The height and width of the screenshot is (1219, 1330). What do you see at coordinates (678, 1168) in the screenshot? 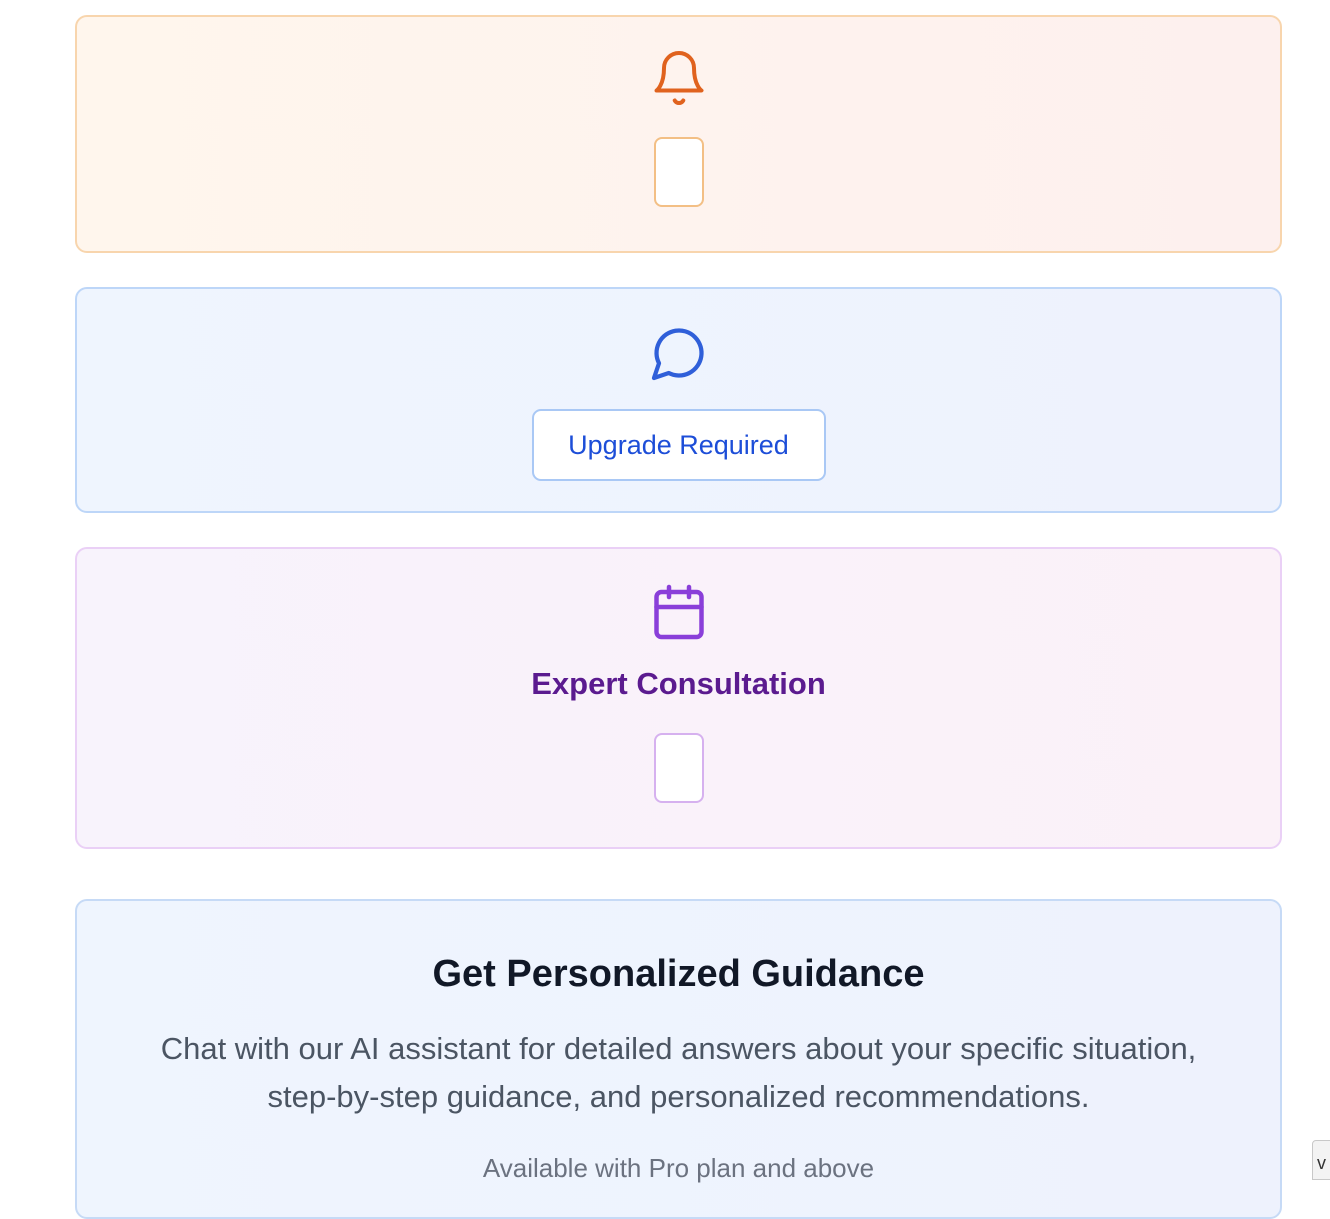
I see `plan-availability-note: Available with Pro plan and above` at bounding box center [678, 1168].